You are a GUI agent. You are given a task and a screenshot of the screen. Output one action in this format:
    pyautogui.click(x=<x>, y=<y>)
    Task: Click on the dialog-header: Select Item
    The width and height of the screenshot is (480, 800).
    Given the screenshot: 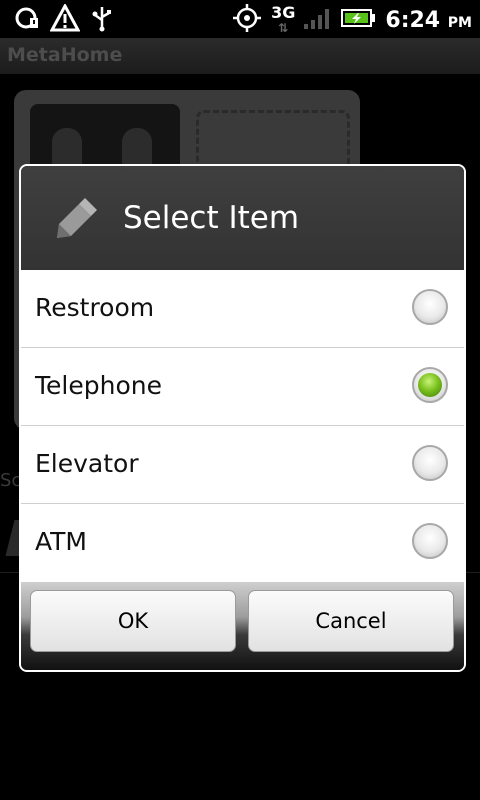 What is the action you would take?
    pyautogui.click(x=242, y=218)
    